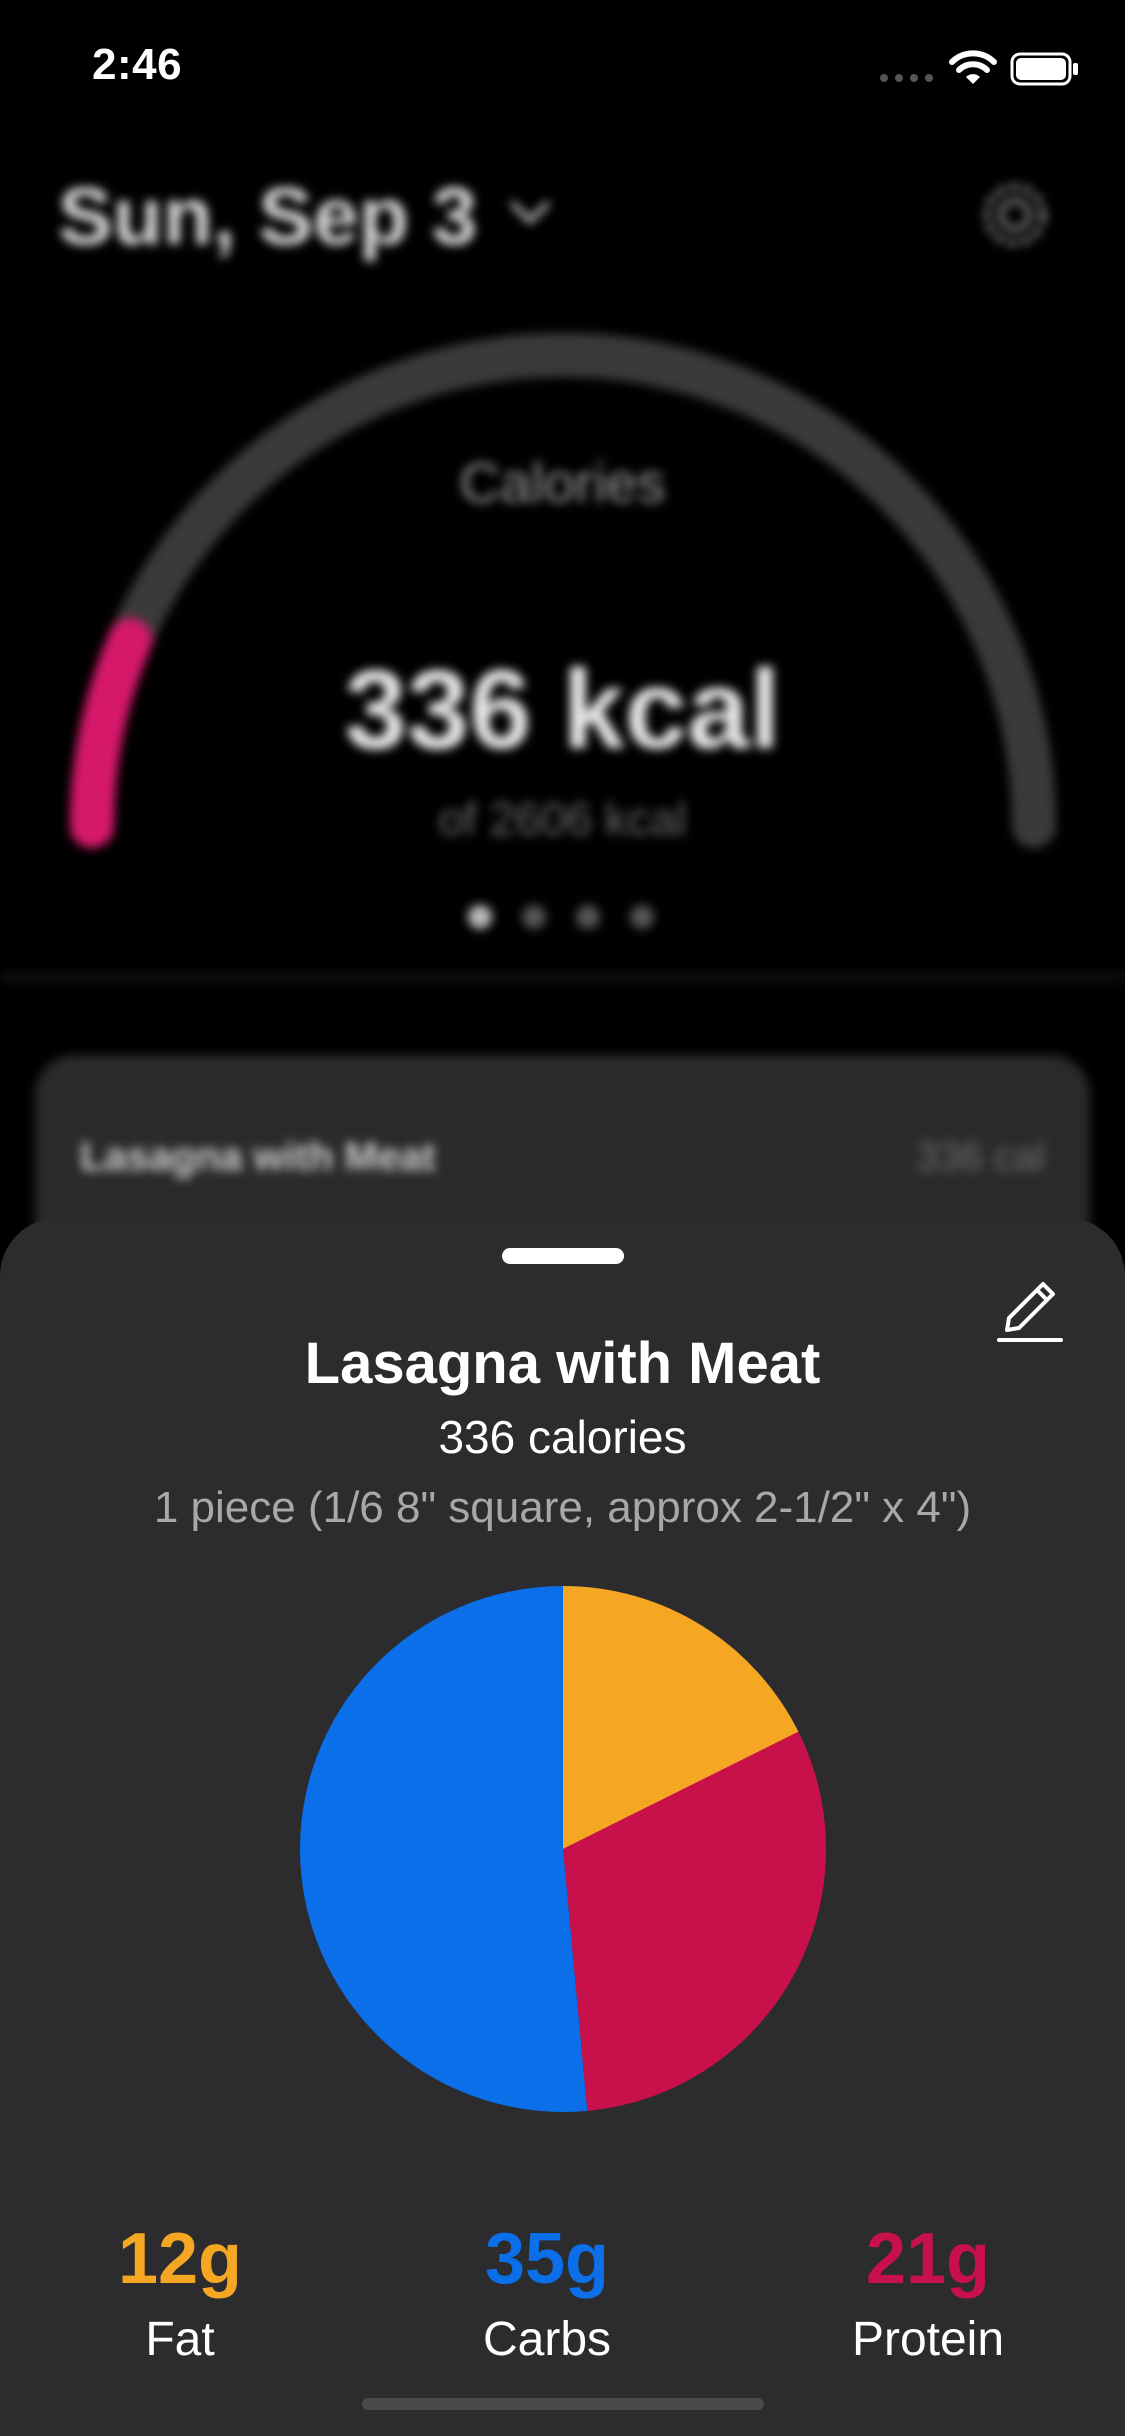  I want to click on macro-fat: 12g Fat, so click(180, 2292).